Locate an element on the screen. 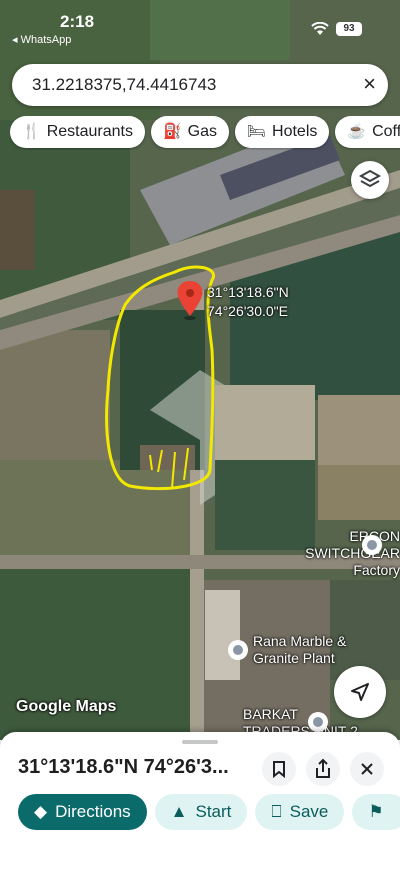  chip-hotels: 🛏 Hotels is located at coordinates (282, 132).